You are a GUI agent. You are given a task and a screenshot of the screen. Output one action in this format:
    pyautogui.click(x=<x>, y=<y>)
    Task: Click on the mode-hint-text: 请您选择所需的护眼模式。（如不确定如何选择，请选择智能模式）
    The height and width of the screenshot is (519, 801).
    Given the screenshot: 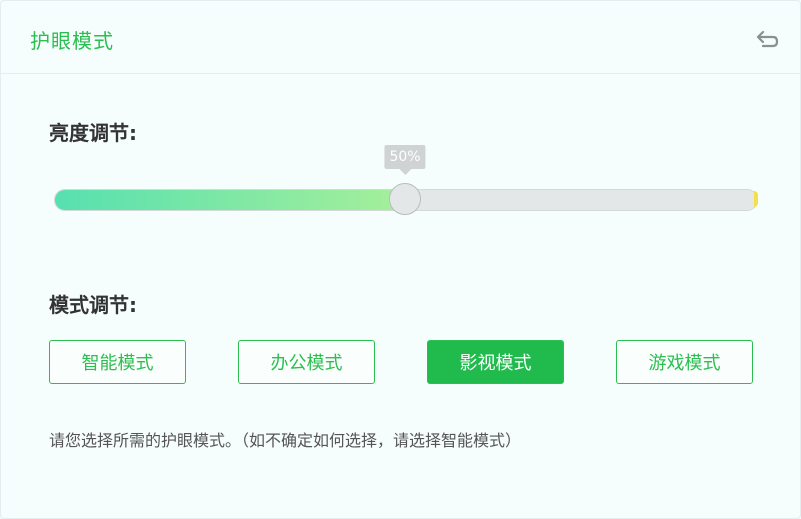 What is the action you would take?
    pyautogui.click(x=285, y=440)
    